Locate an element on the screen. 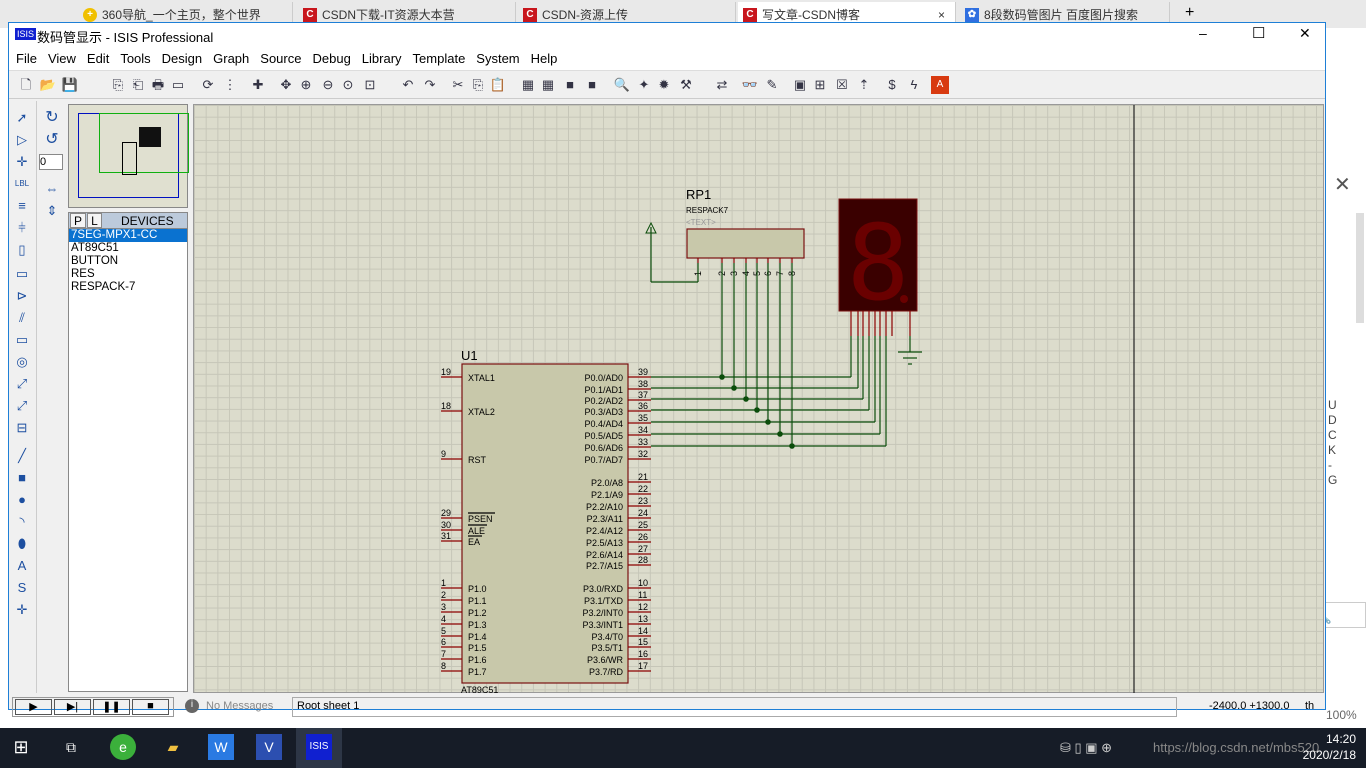 This screenshot has height=768, width=1366. isis-taskbar-icon: ISIS is located at coordinates (319, 747).